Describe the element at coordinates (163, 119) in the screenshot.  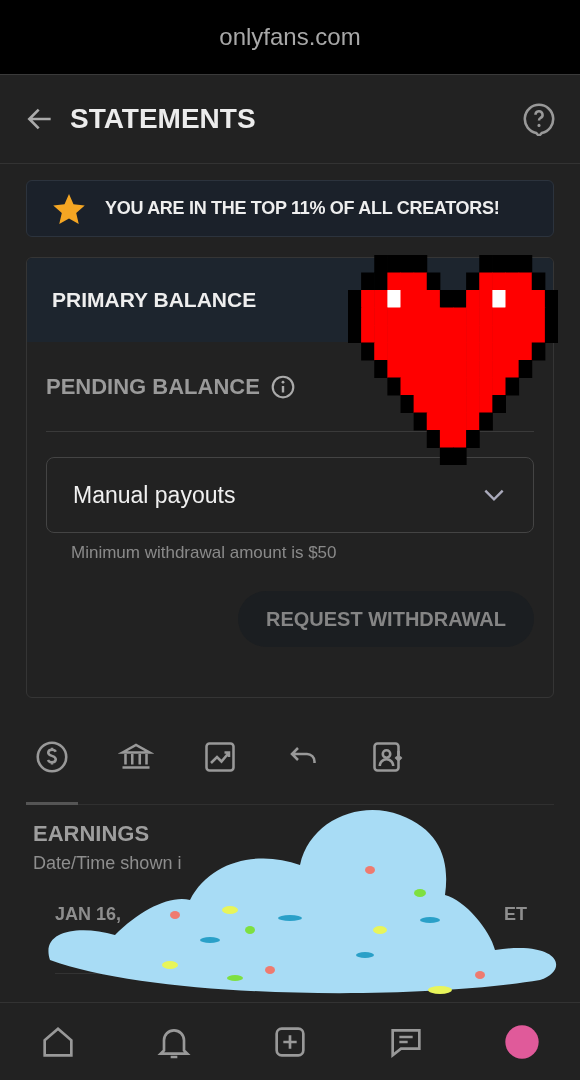
I see `page-title: STATEMENTS` at that location.